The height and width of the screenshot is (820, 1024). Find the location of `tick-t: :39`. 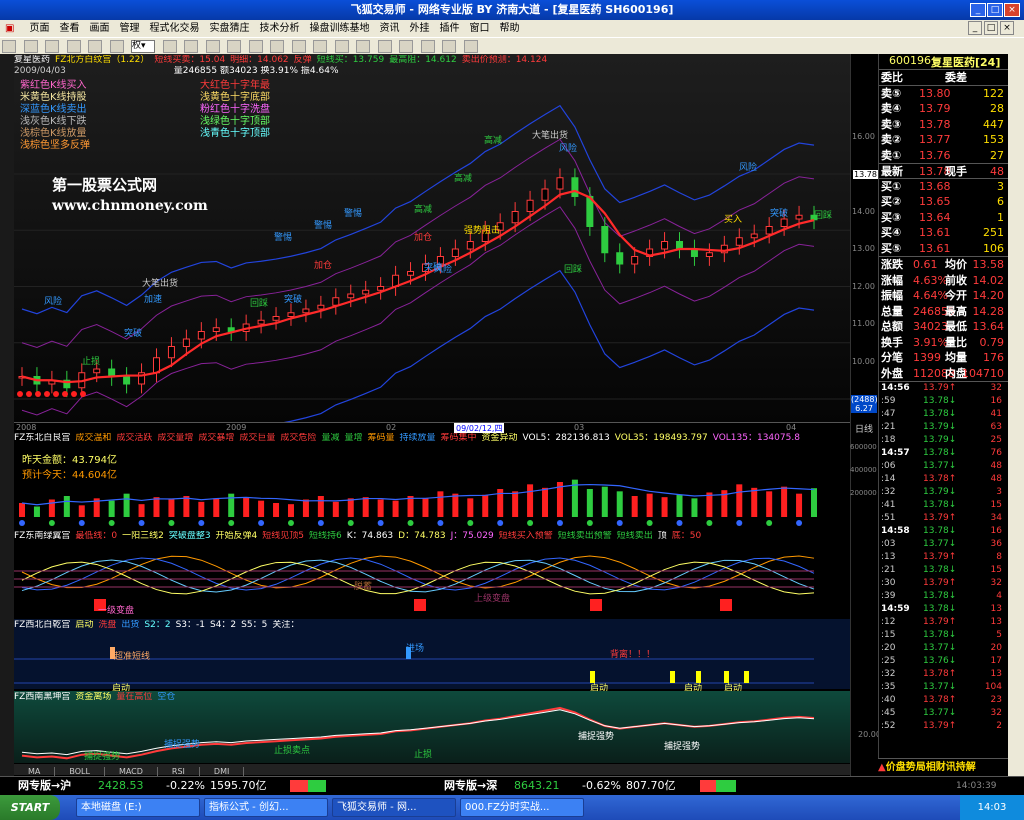

tick-t: :39 is located at coordinates (888, 596).